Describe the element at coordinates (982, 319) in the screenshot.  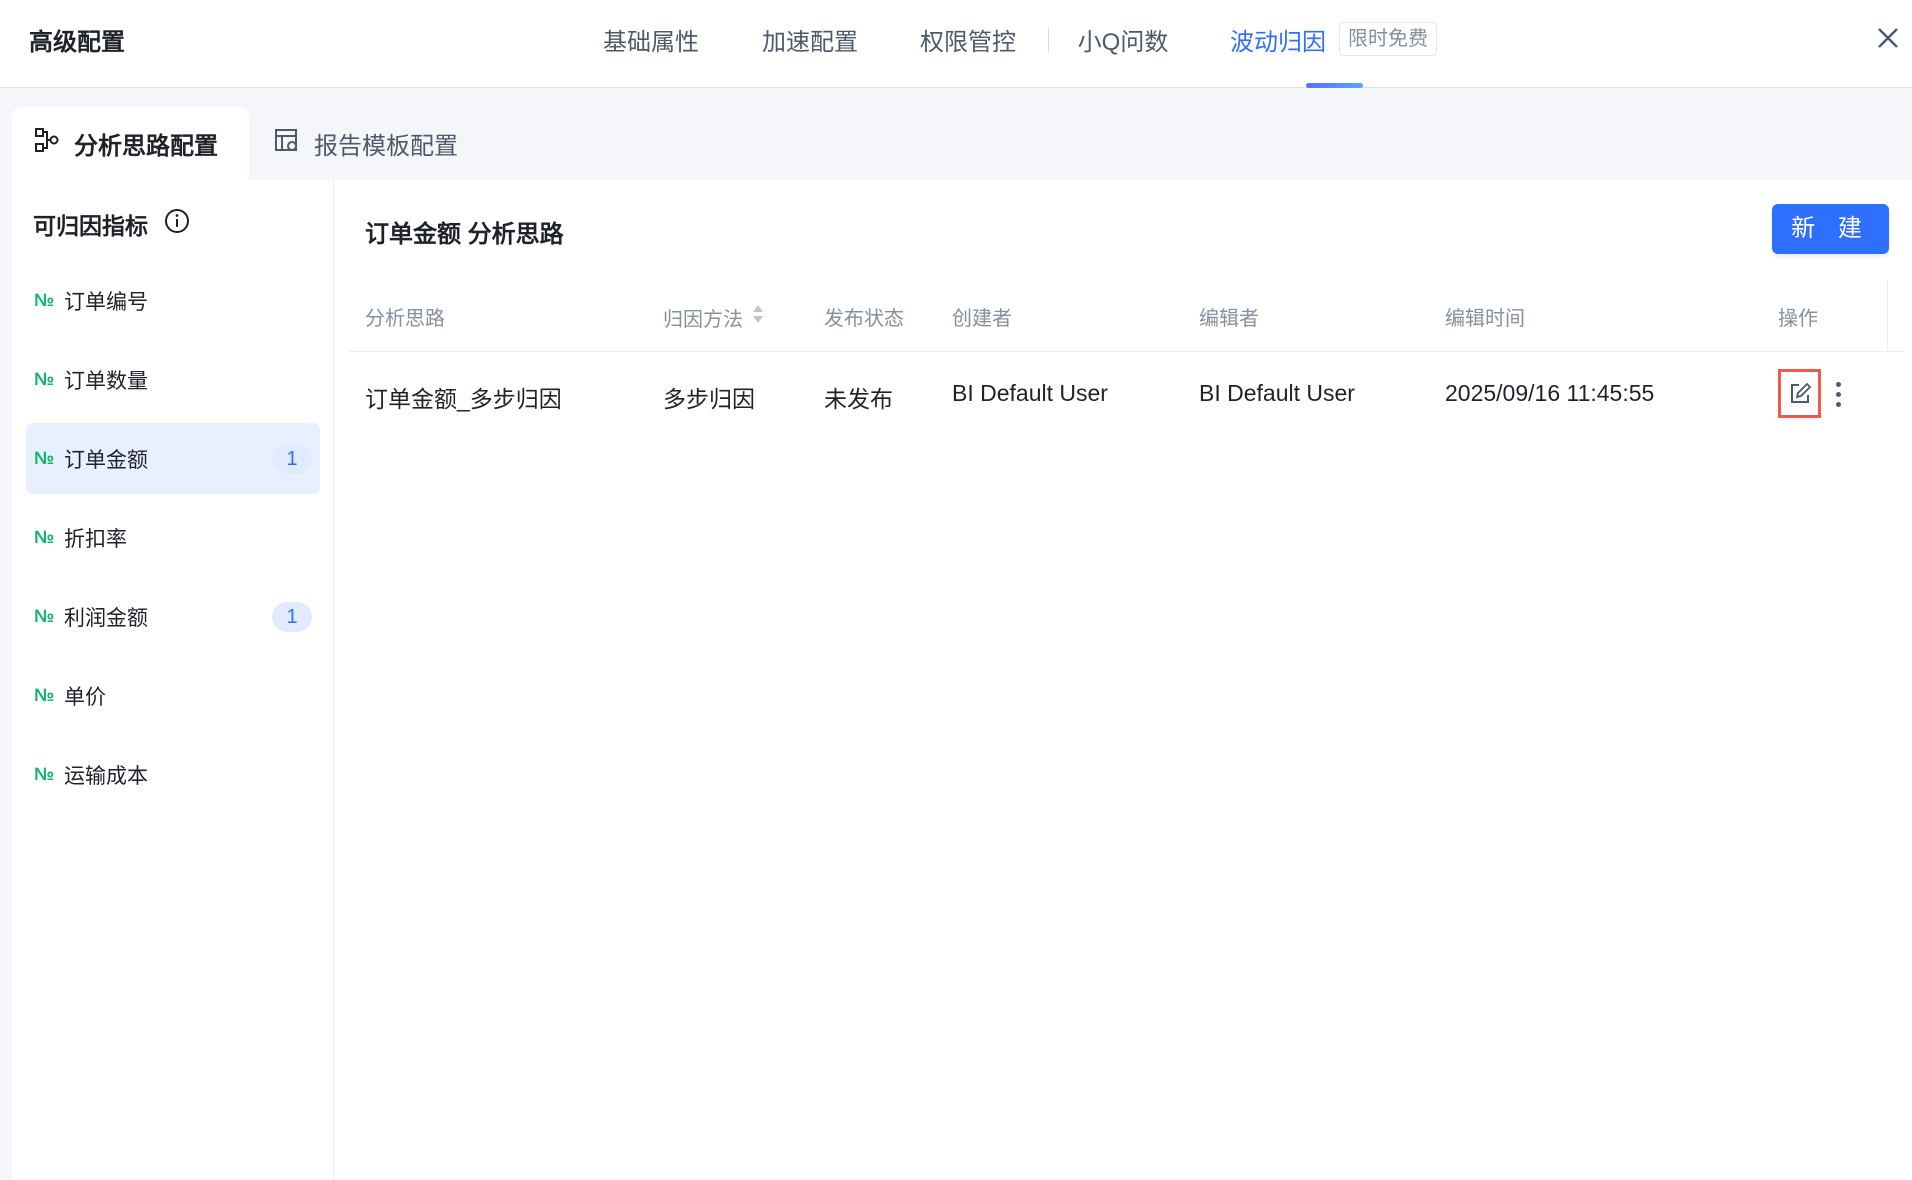
I see `col-header-creator: 创建者` at that location.